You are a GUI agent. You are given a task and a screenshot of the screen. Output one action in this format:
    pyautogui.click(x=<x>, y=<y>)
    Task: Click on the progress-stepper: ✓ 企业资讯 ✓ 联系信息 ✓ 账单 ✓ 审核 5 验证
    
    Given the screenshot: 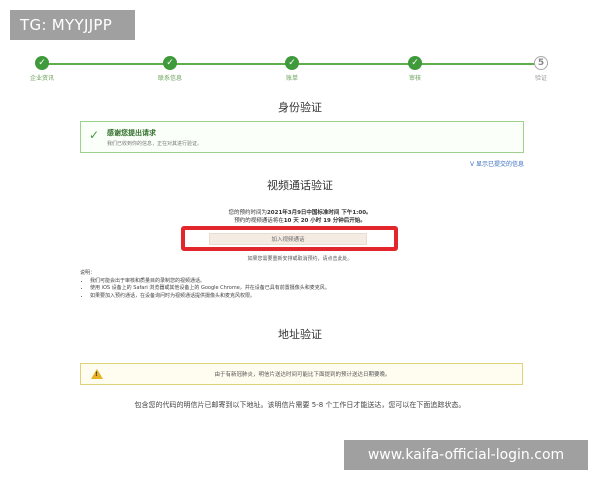 What is the action you would take?
    pyautogui.click(x=292, y=73)
    